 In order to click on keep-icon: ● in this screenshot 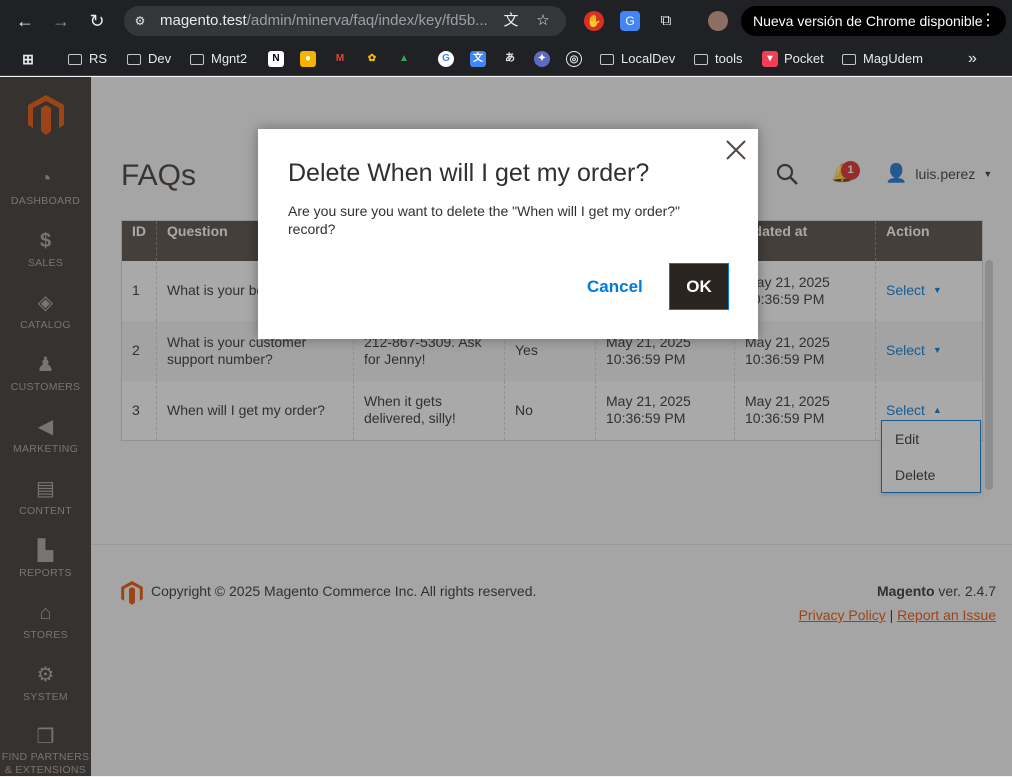, I will do `click(308, 59)`.